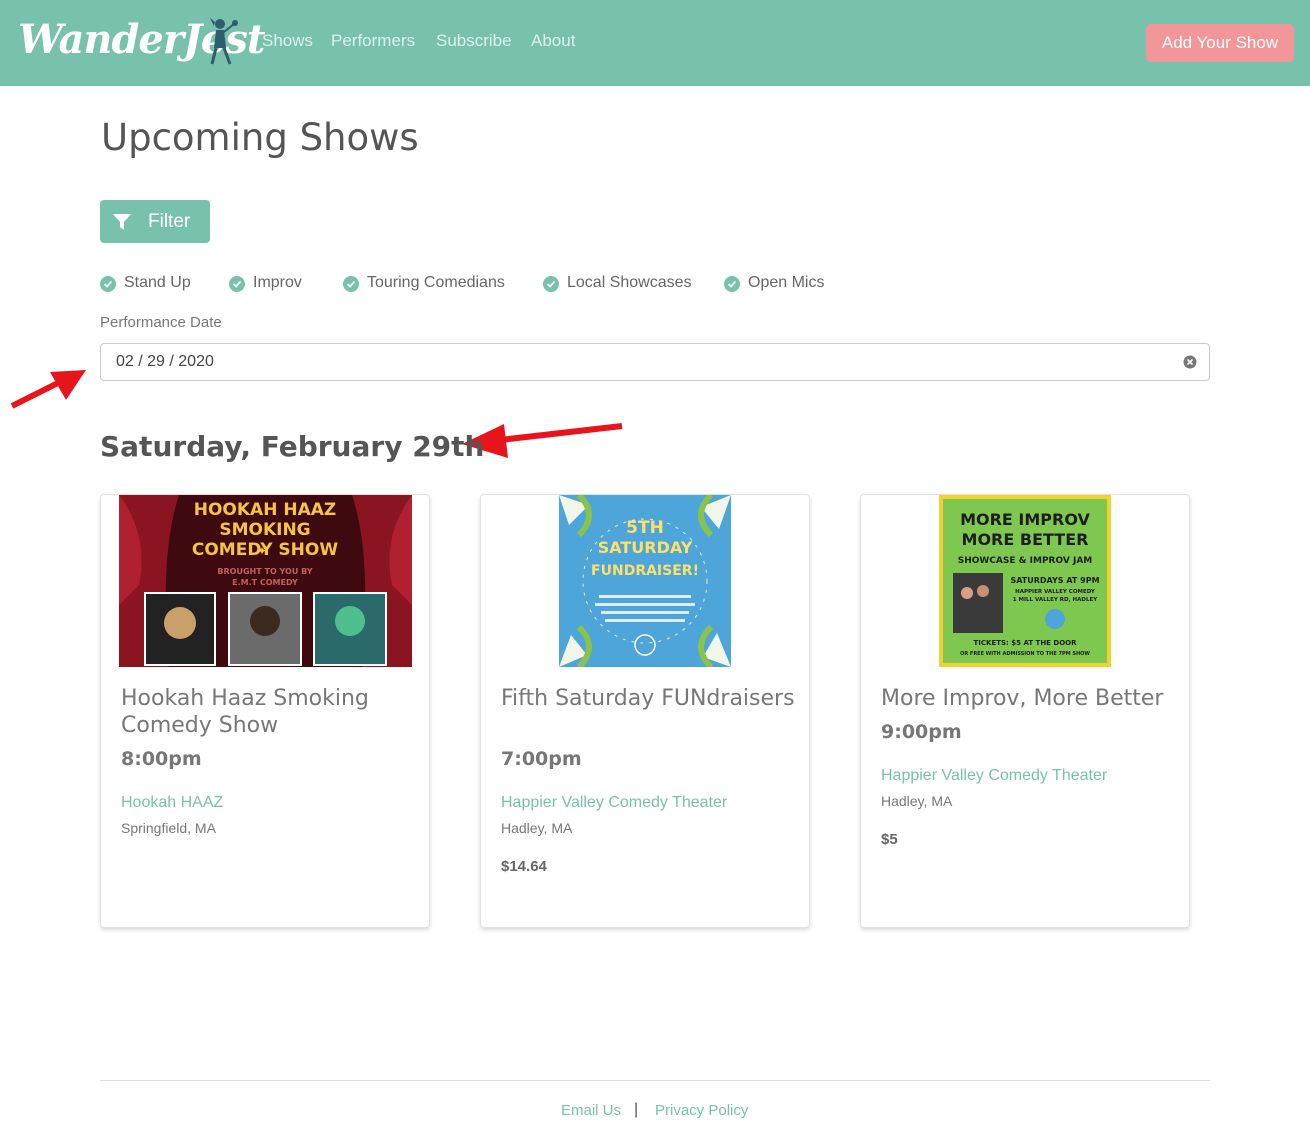  Describe the element at coordinates (165, 361) in the screenshot. I see `date-value: 02 / 29 / 2020` at that location.